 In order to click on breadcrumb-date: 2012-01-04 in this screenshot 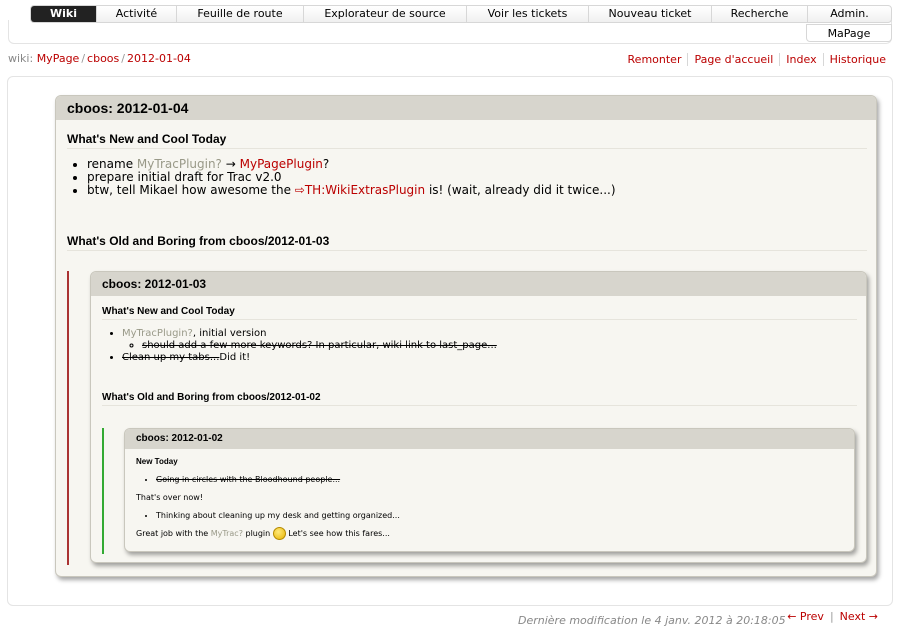, I will do `click(159, 58)`.